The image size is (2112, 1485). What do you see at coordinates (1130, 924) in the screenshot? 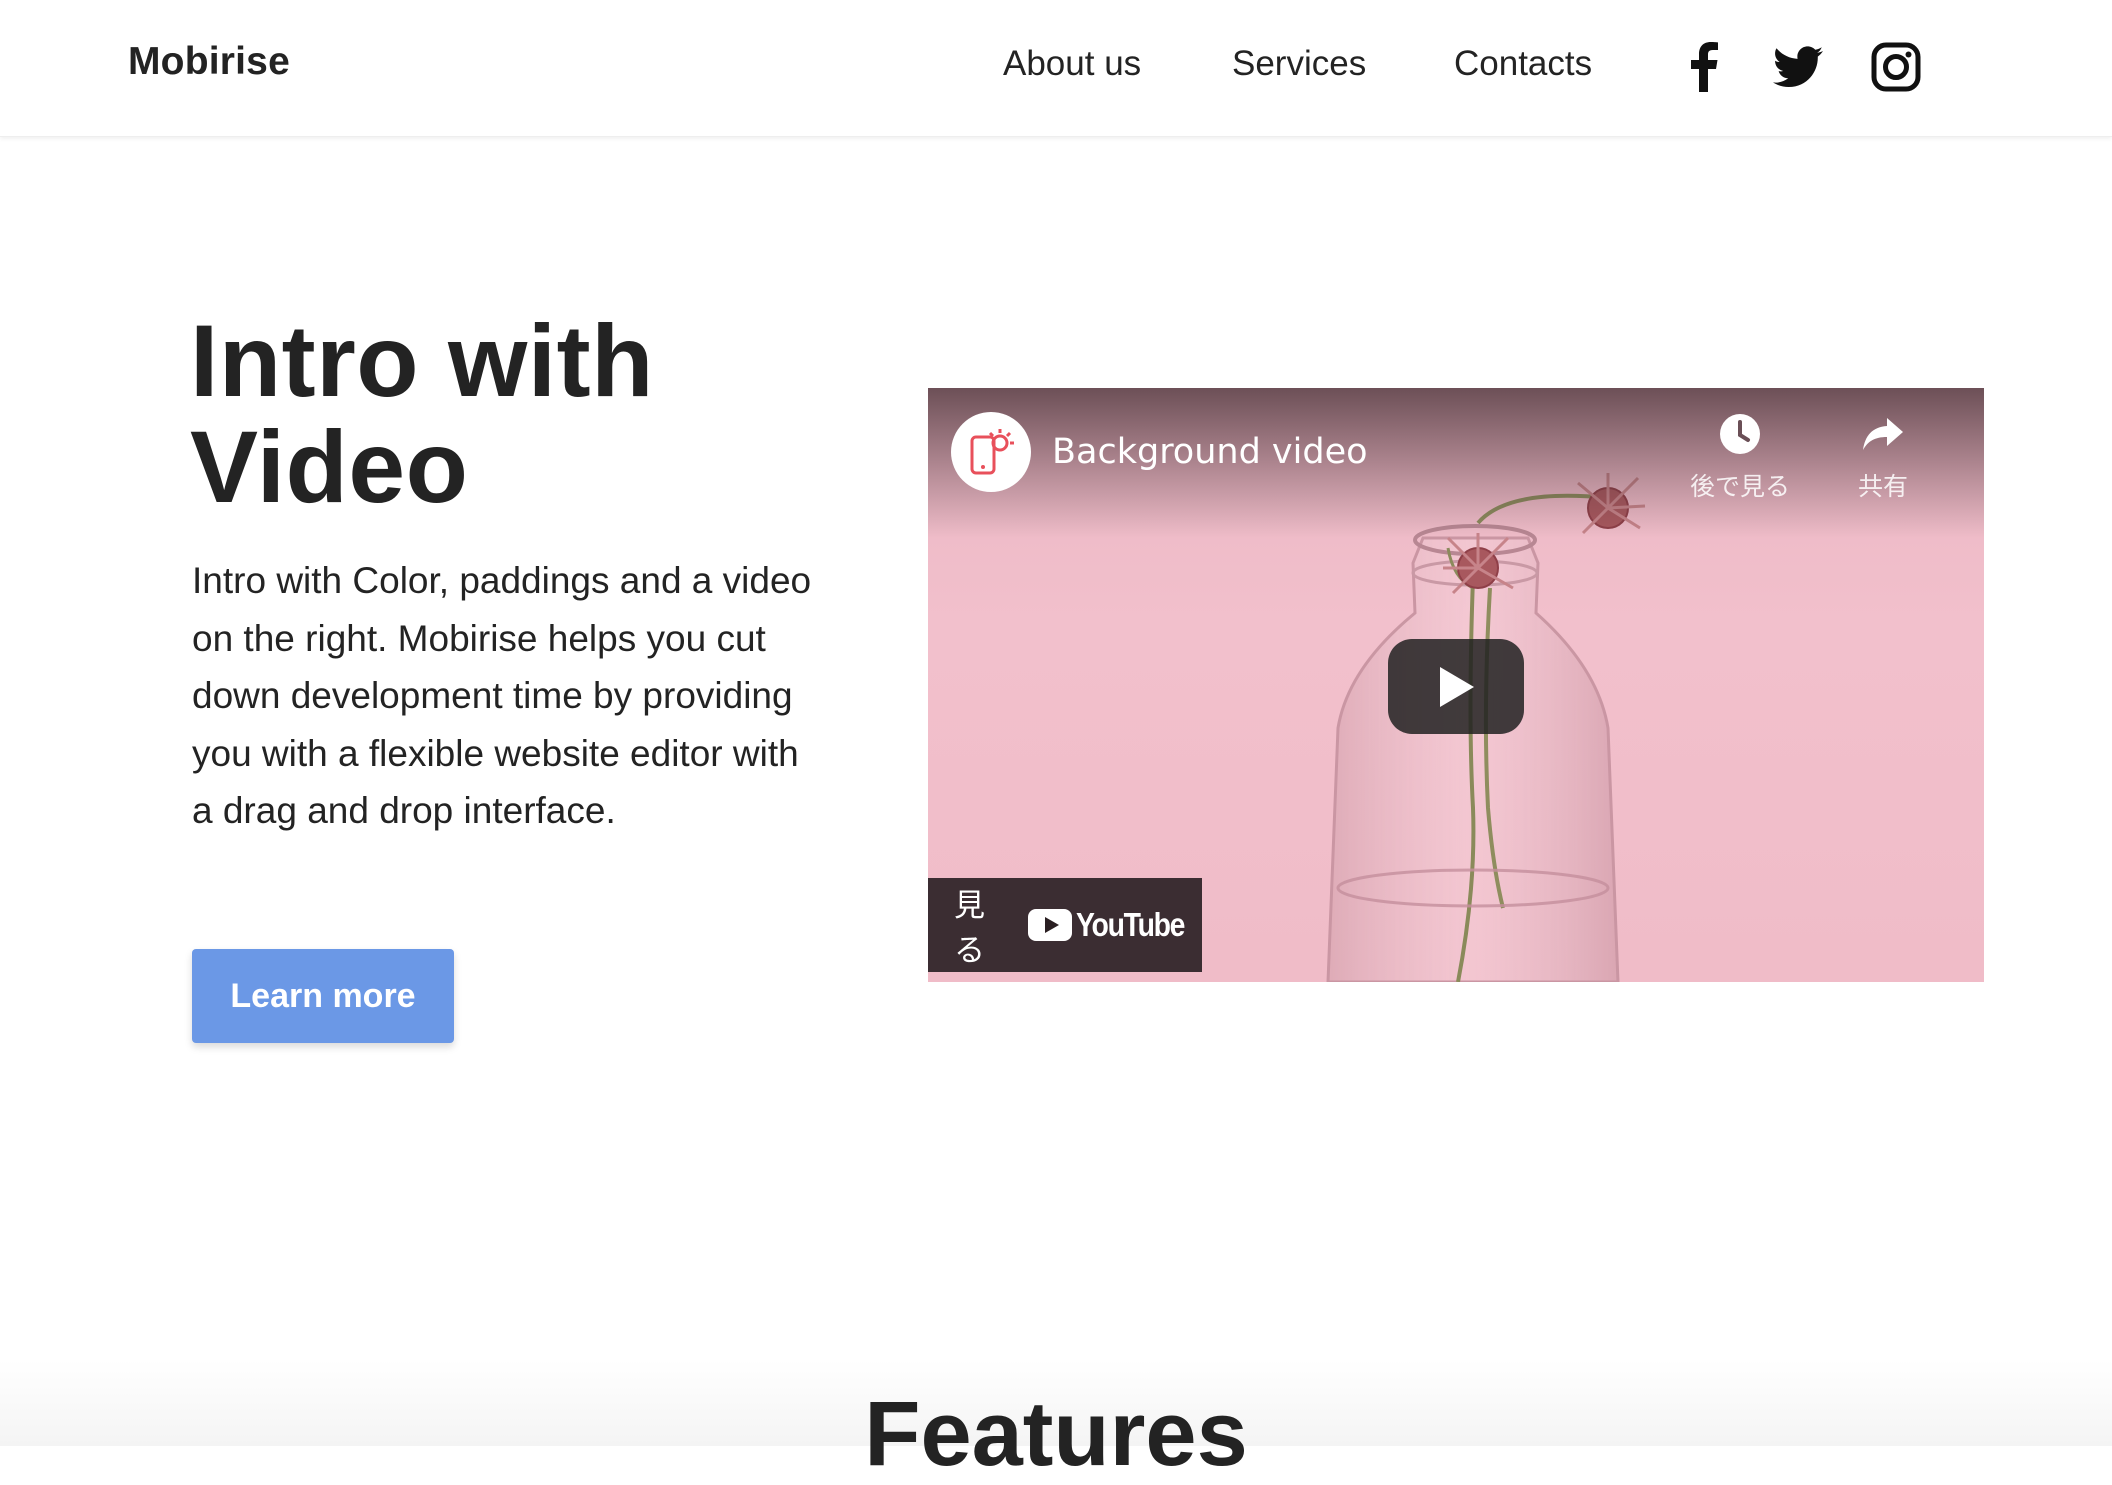
I see `youtube-wordmark: YouTube` at bounding box center [1130, 924].